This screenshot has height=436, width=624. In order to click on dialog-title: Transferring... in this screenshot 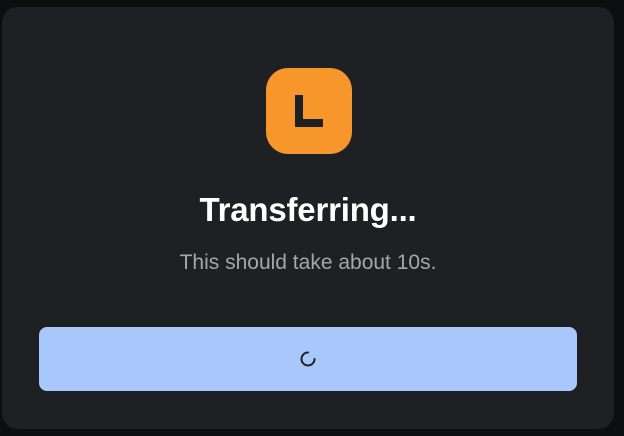, I will do `click(308, 209)`.